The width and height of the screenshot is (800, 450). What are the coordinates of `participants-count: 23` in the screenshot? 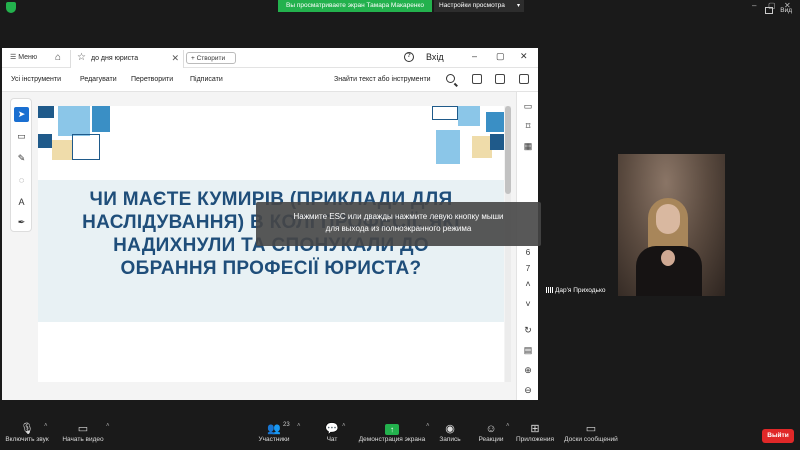 It's located at (286, 425).